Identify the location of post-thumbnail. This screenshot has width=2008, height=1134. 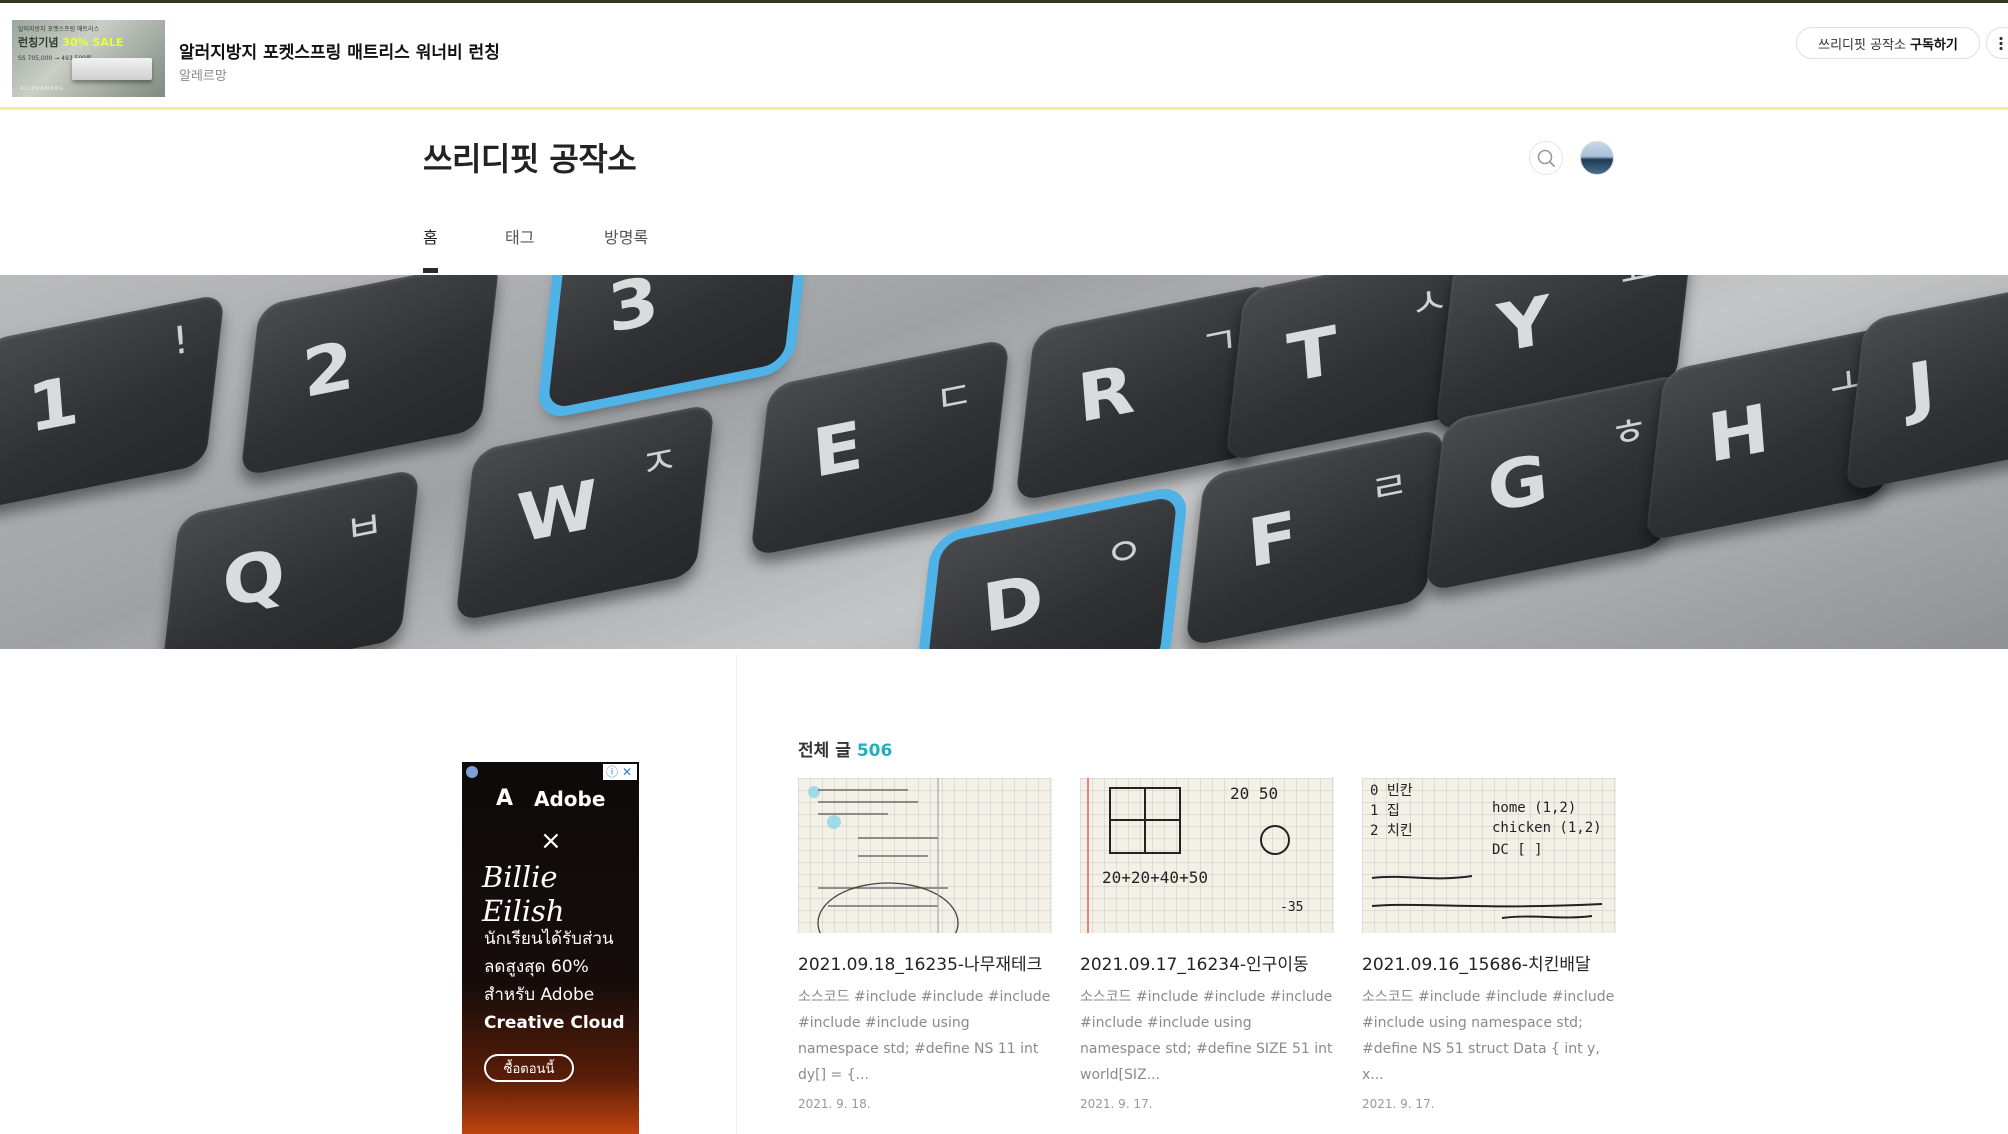
(925, 855).